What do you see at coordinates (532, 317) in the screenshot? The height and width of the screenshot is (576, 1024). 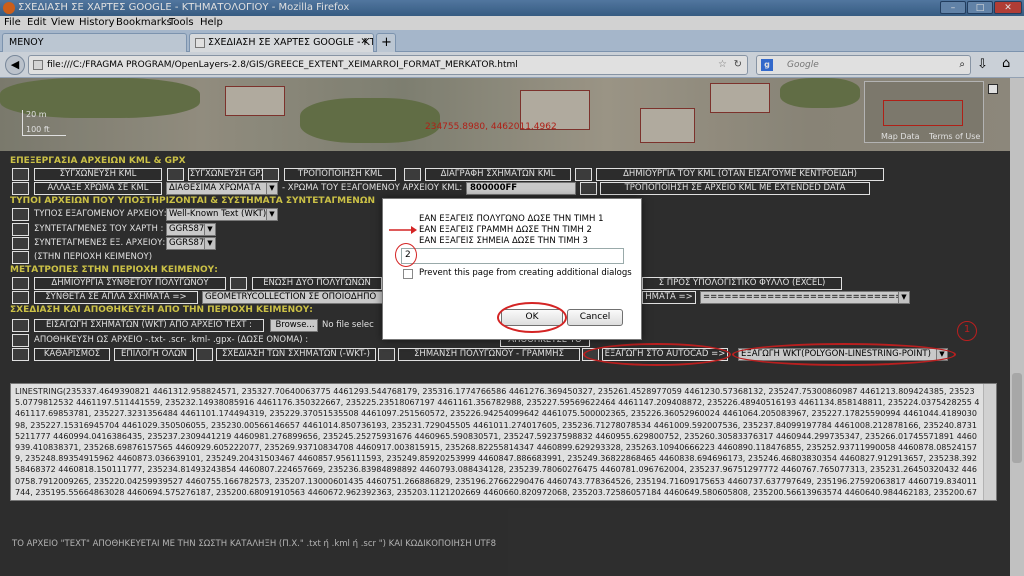 I see `annotation-ring-ok` at bounding box center [532, 317].